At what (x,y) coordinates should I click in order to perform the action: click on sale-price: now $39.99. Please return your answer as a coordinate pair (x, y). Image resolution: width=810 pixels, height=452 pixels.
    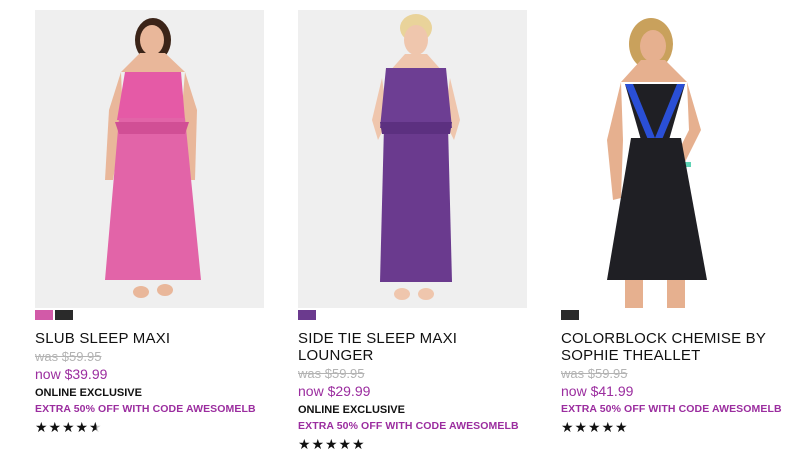
    Looking at the image, I should click on (71, 374).